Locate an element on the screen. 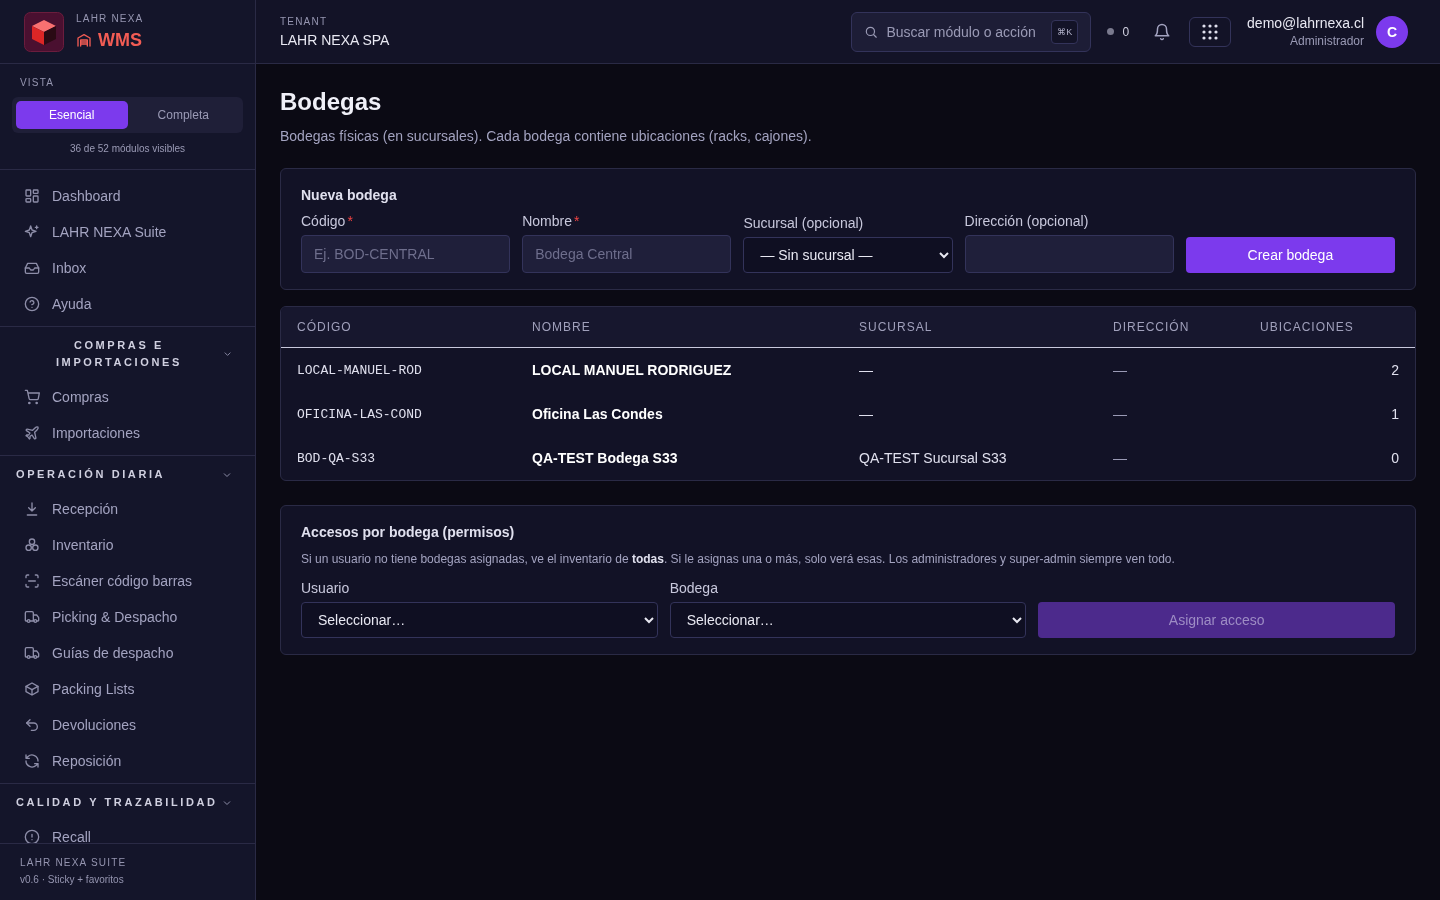 This screenshot has width=1440, height=900. apps-button is located at coordinates (1210, 31).